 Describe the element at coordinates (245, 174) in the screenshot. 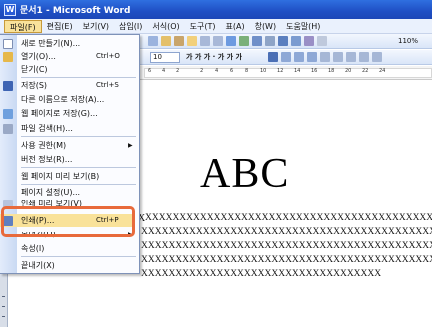

I see `document-heading: ABC` at that location.